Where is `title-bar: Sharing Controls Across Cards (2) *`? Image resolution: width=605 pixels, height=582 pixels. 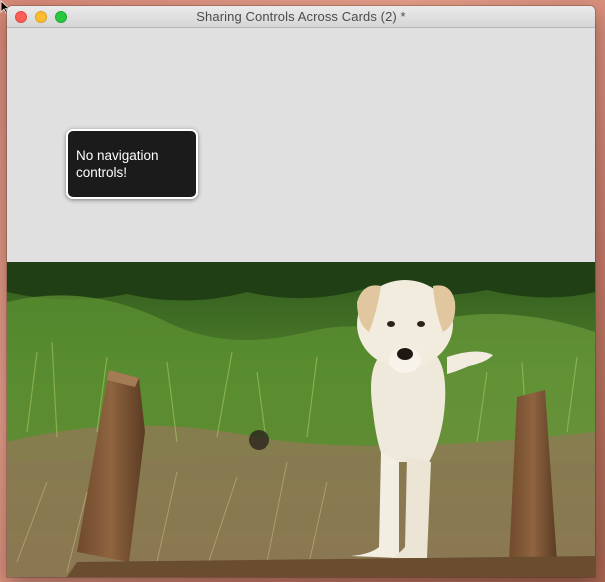 title-bar: Sharing Controls Across Cards (2) * is located at coordinates (301, 17).